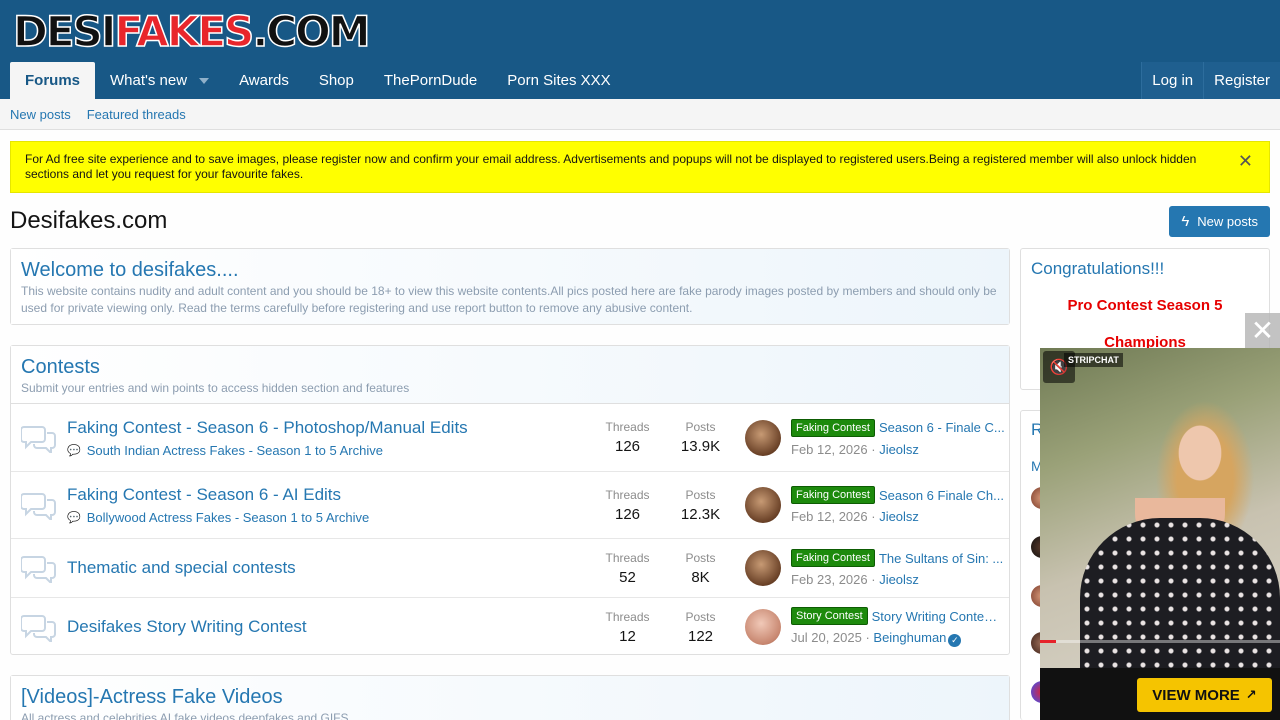  Describe the element at coordinates (558, 80) in the screenshot. I see `nav-tab-porn-sites: Porn Sites XXX` at that location.